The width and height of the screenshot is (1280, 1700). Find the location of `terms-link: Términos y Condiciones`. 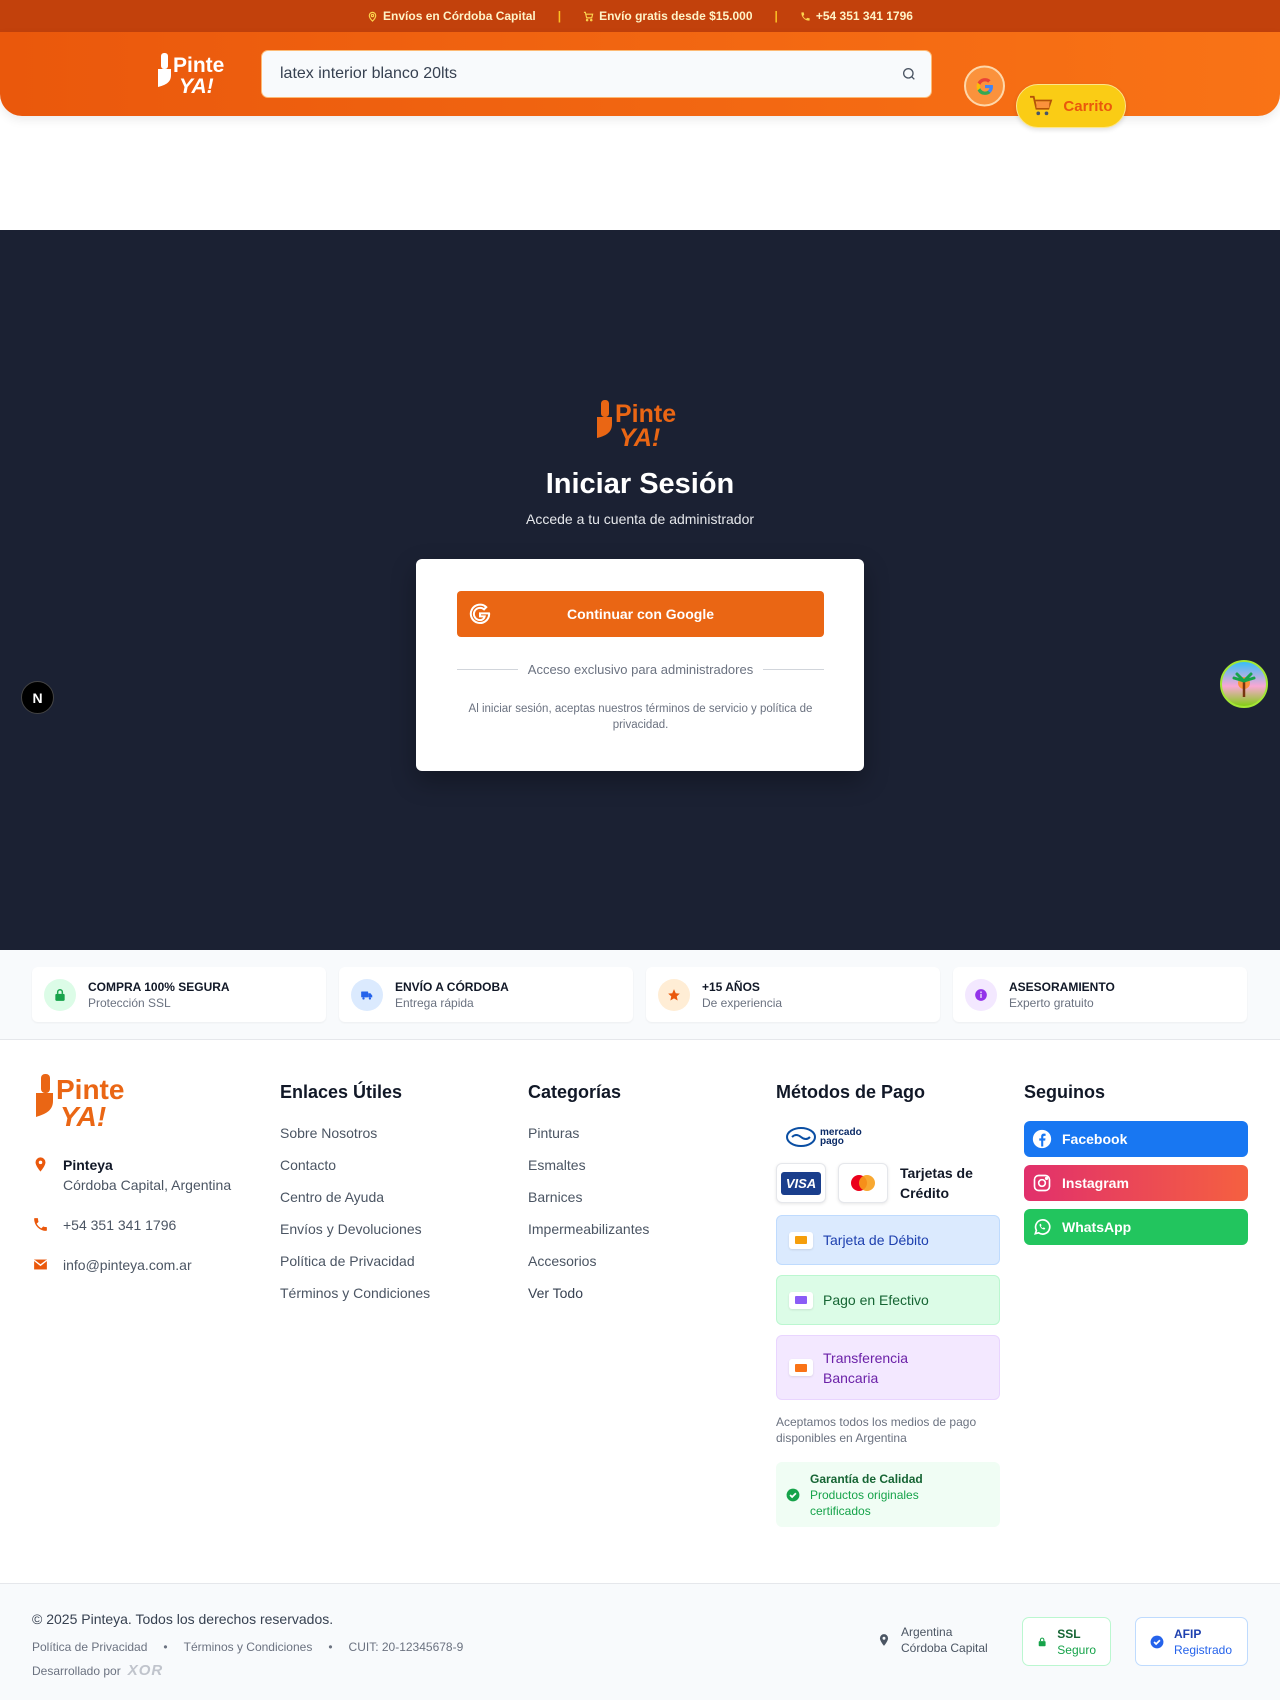

terms-link: Términos y Condiciones is located at coordinates (248, 1647).